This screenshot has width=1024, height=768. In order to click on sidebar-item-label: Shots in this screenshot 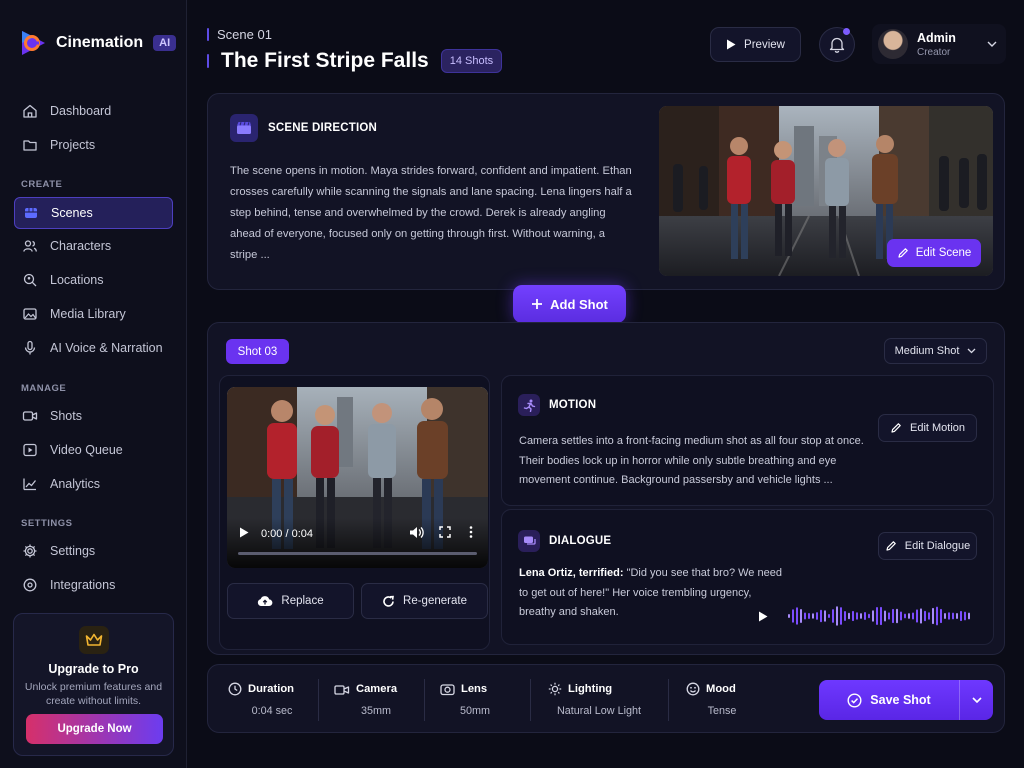, I will do `click(66, 416)`.